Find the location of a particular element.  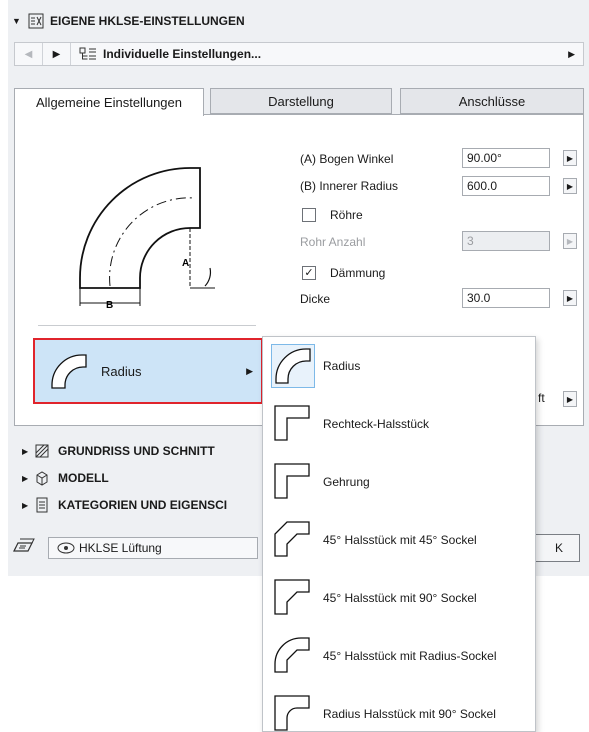

menu-item-label: Radius is located at coordinates (342, 366).